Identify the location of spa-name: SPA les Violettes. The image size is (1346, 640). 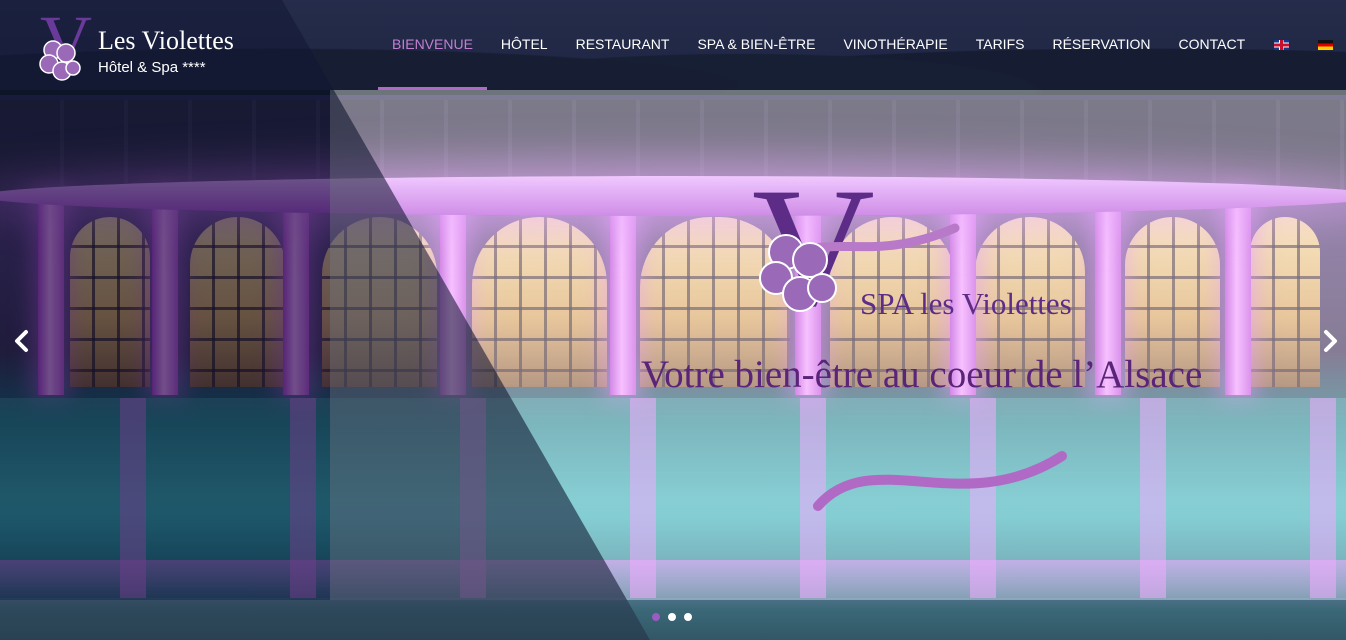
(966, 303).